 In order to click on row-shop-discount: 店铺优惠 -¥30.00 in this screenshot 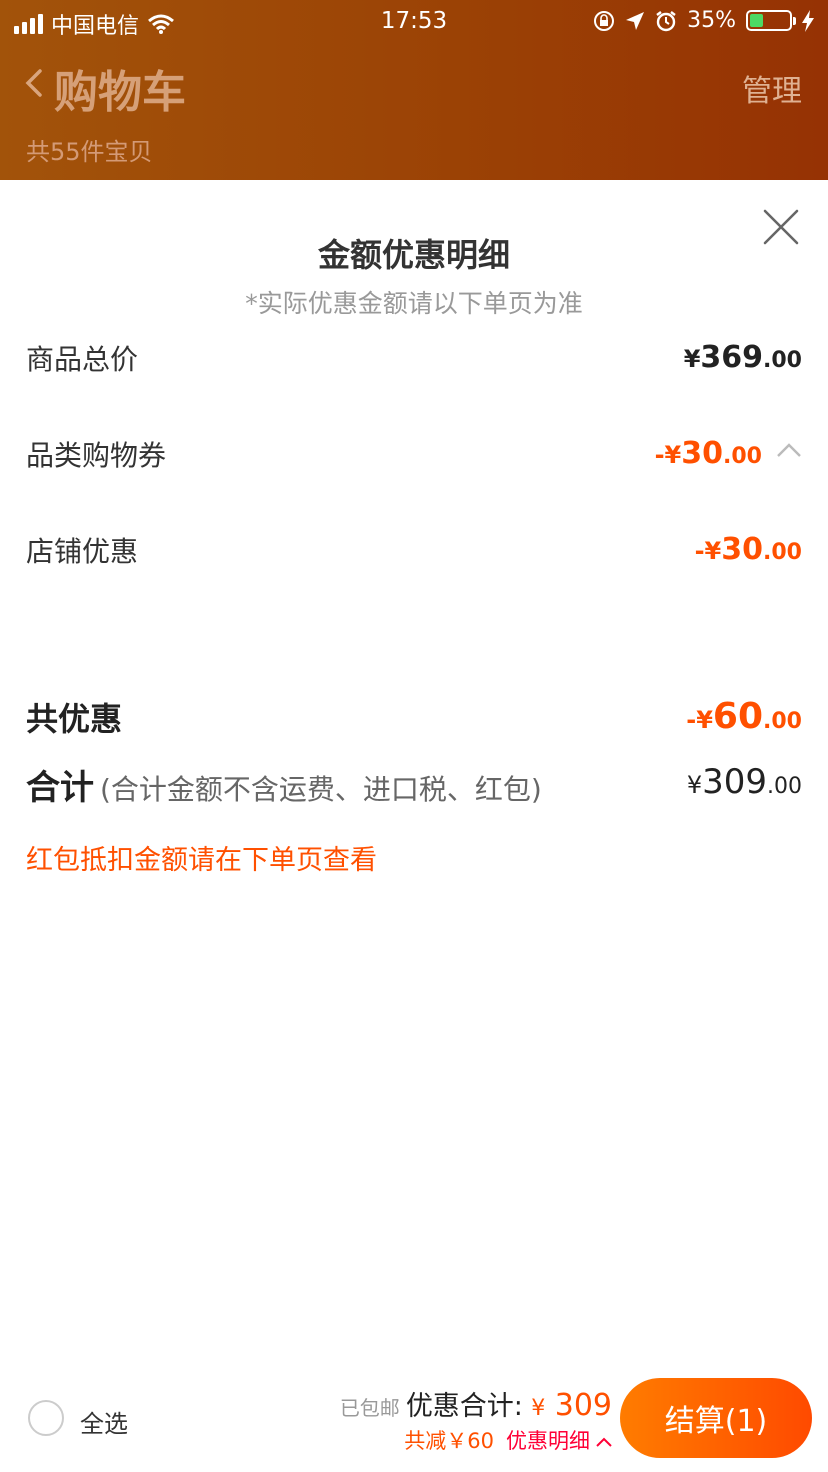, I will do `click(414, 555)`.